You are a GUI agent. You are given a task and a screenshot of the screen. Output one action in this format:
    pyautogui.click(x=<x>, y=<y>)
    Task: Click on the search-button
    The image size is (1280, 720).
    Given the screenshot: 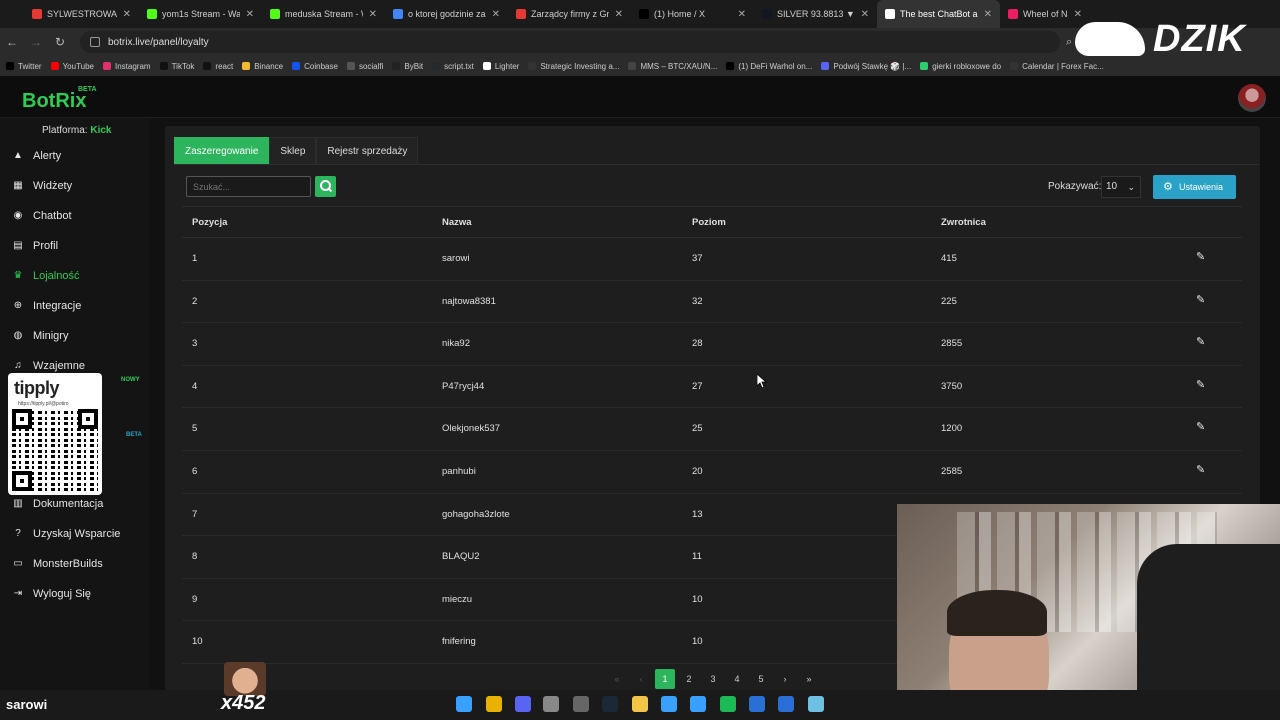 What is the action you would take?
    pyautogui.click(x=325, y=186)
    